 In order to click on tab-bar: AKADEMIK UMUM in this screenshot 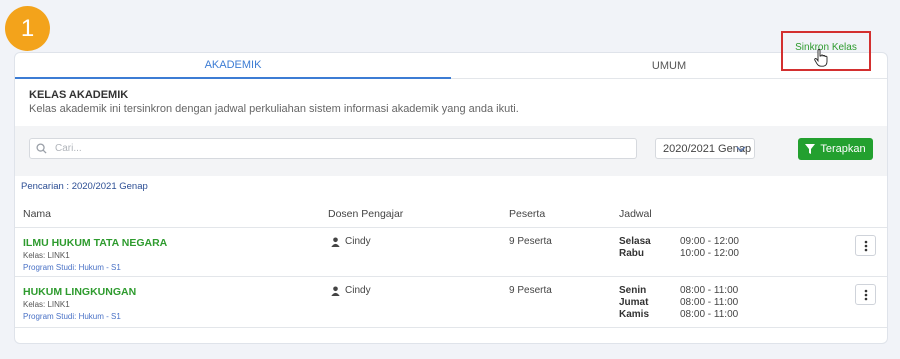, I will do `click(451, 66)`.